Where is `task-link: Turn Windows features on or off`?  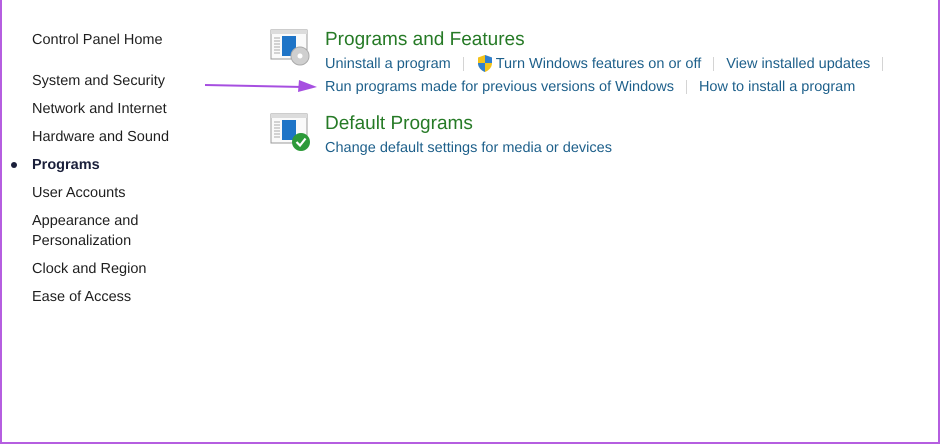 task-link: Turn Windows features on or off is located at coordinates (589, 63).